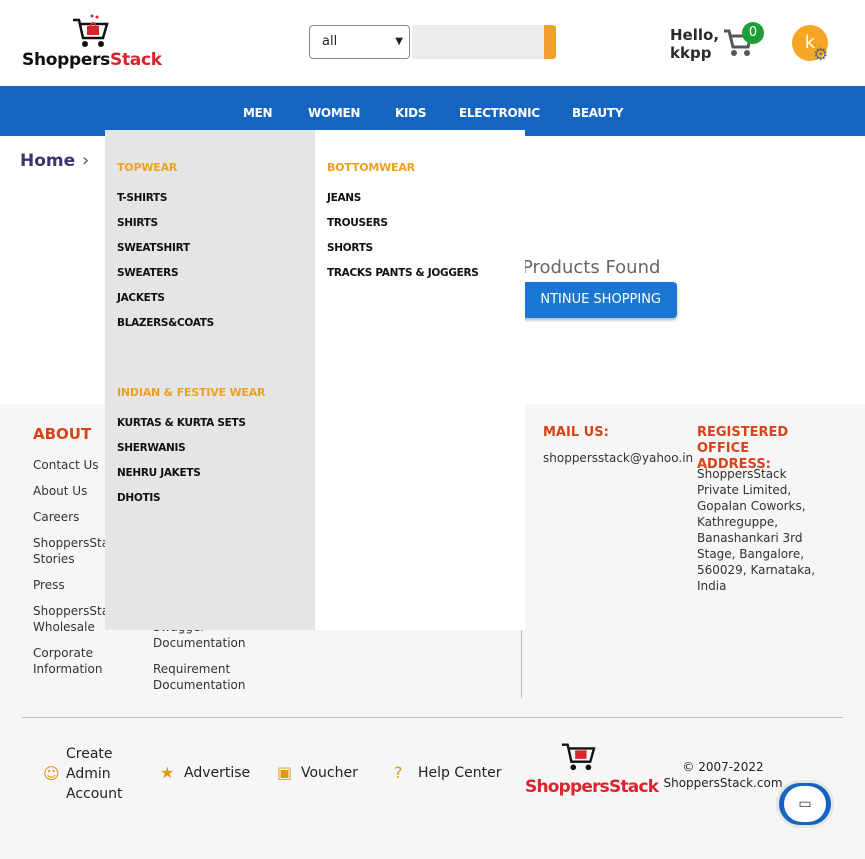  Describe the element at coordinates (208, 677) in the screenshot. I see `footer-link-requirement: Requirement Documentation` at that location.